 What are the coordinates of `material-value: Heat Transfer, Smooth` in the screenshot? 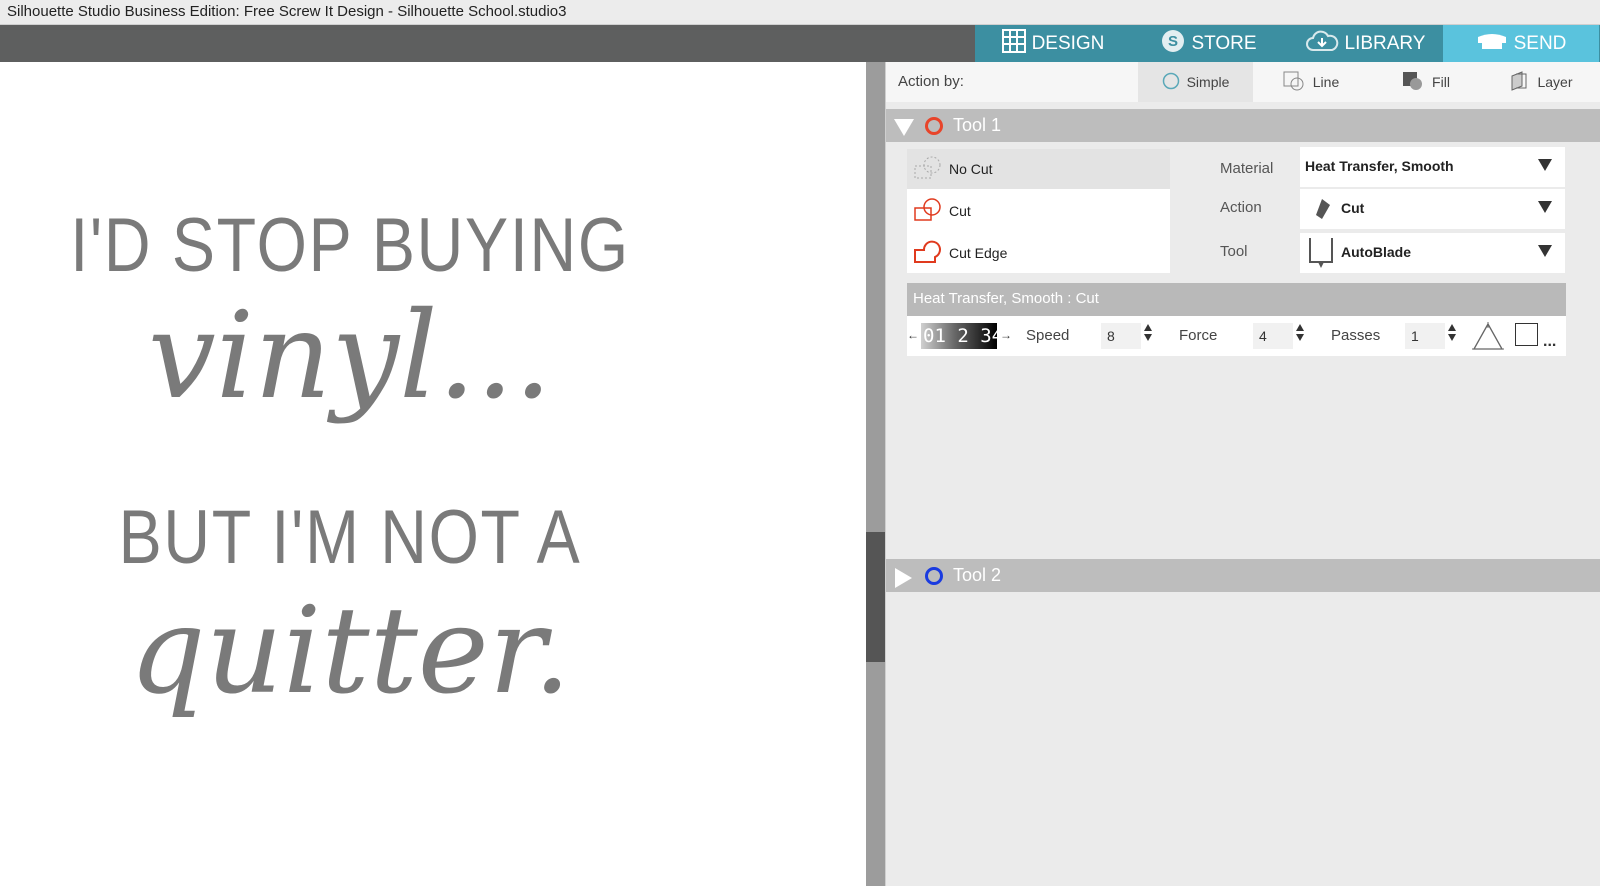 It's located at (1379, 166).